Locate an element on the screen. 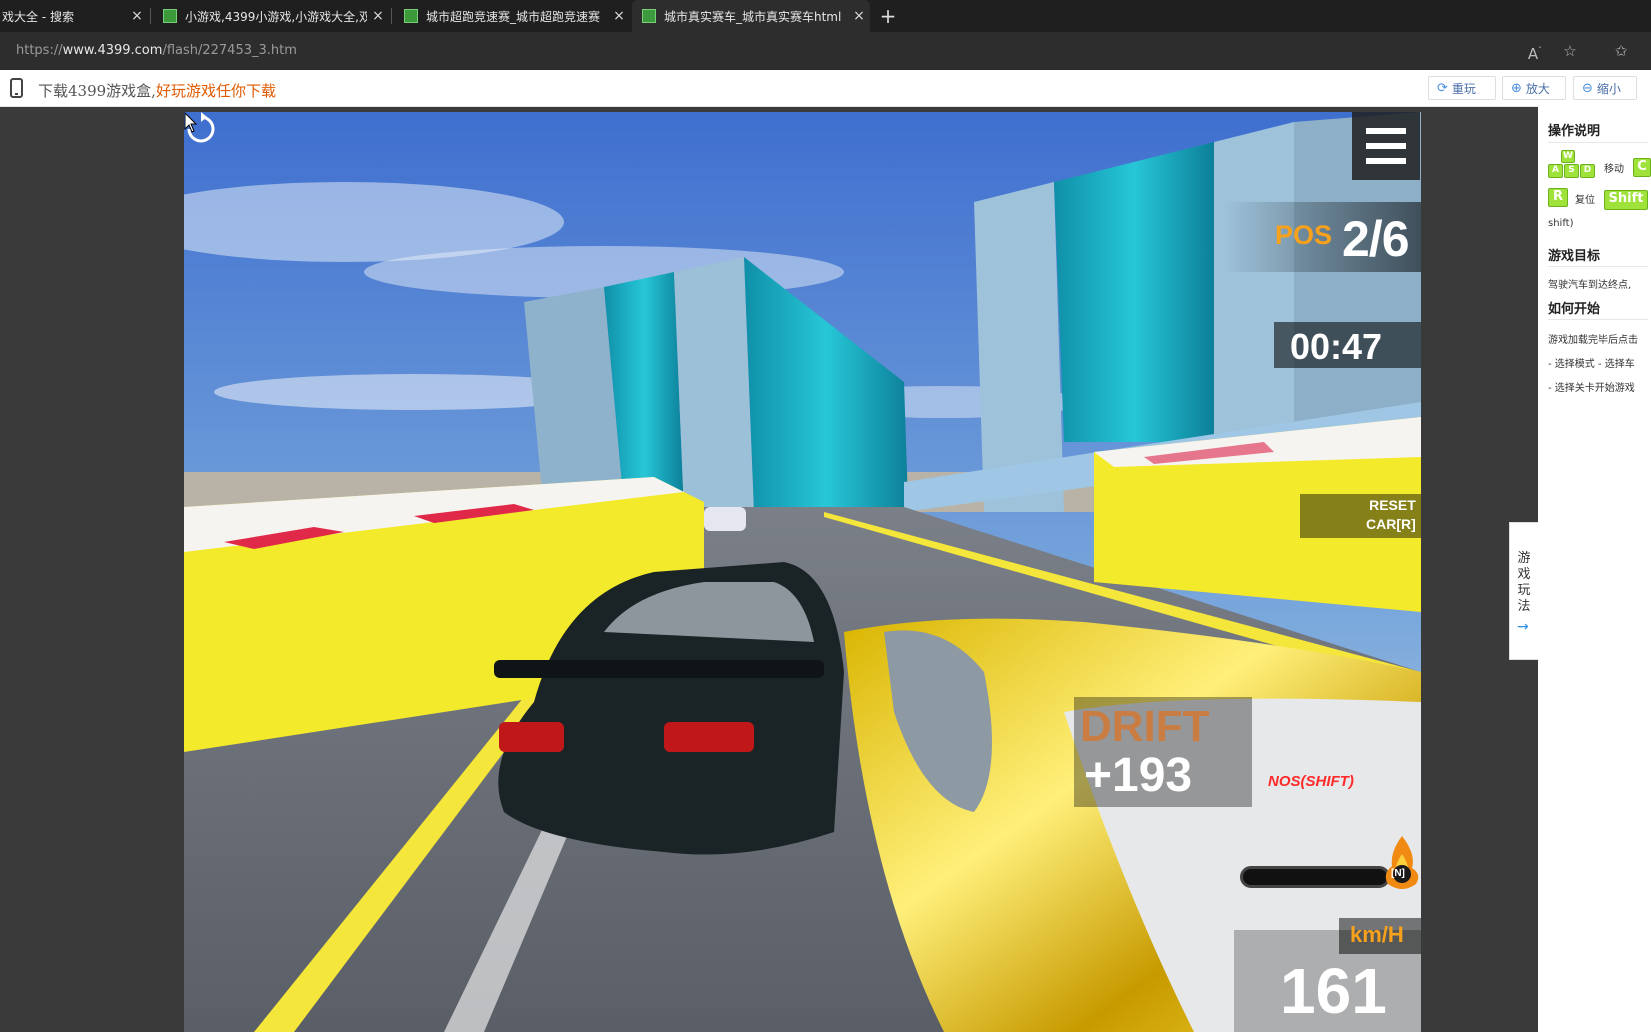 The image size is (1651, 1032). building-glass is located at coordinates (1134, 292).